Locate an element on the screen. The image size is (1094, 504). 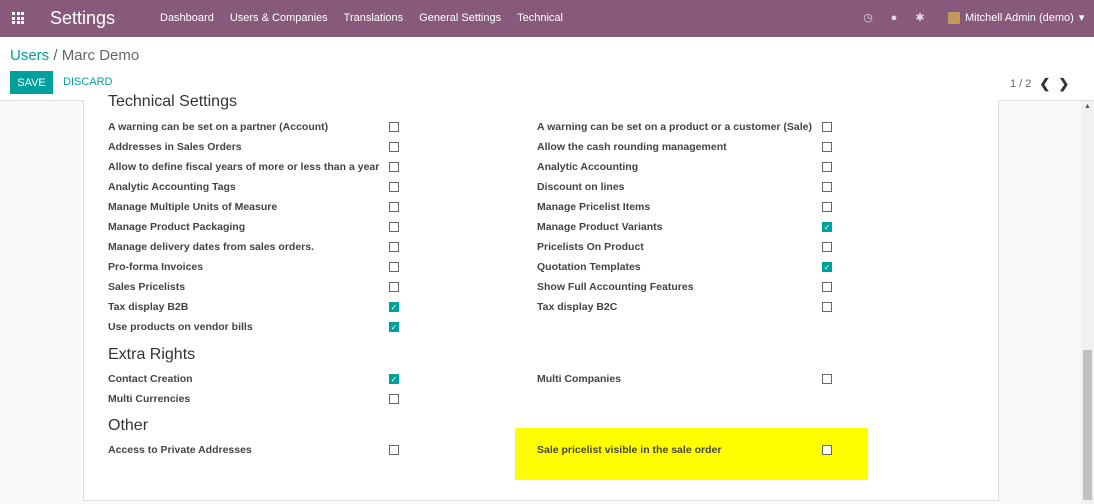
field-label-use-products-on-vendor-bills: Use products on vendor bills is located at coordinates (180, 327).